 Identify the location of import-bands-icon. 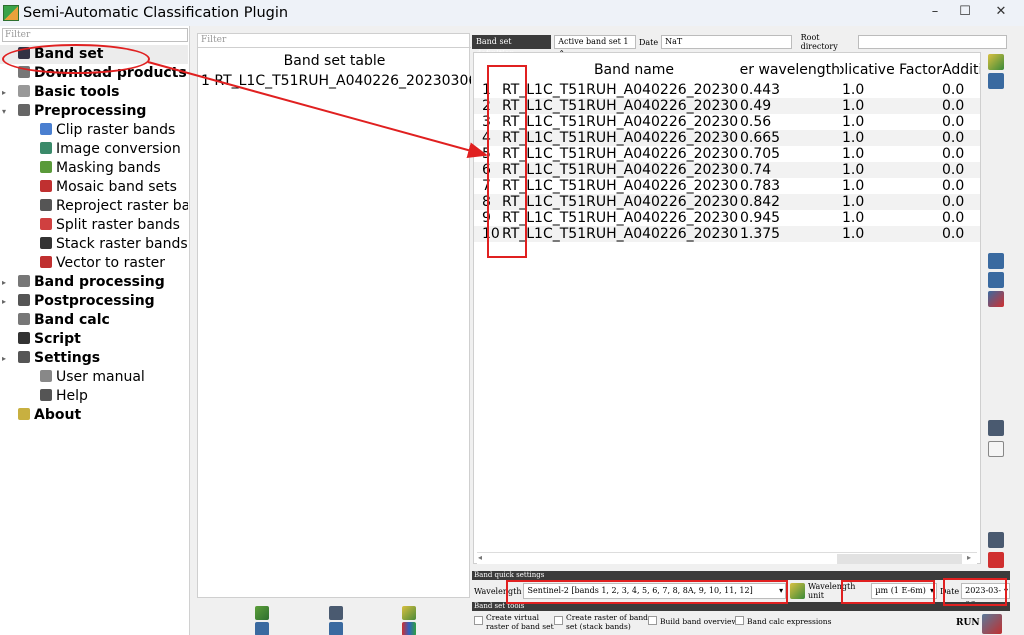
(996, 62).